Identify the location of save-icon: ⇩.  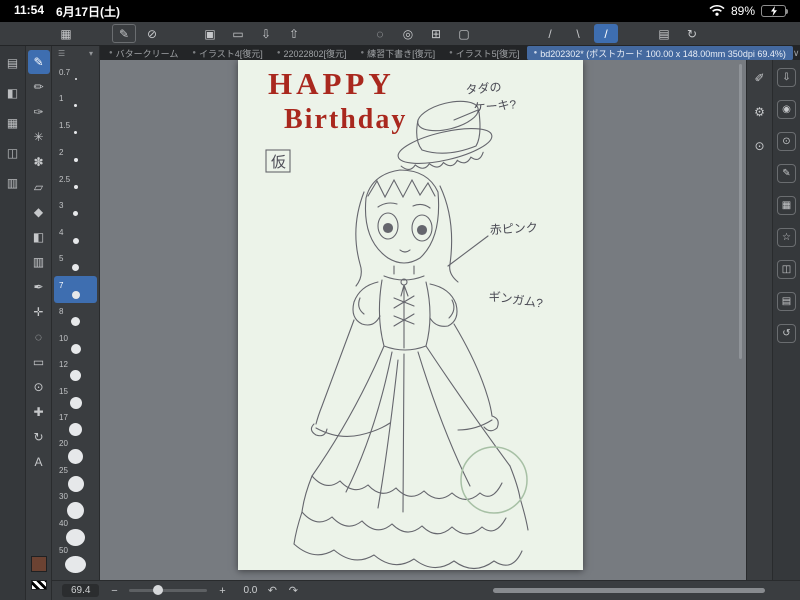
(266, 33).